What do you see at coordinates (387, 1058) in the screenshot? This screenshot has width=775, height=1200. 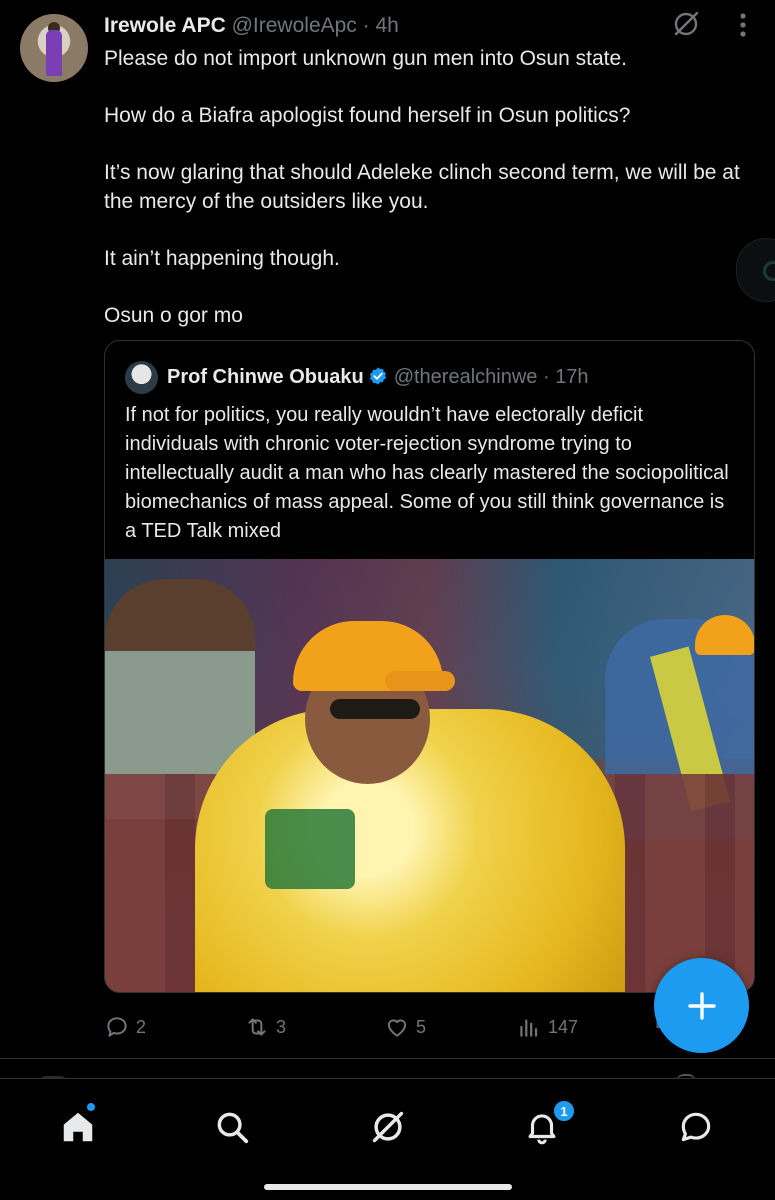 I see `divider` at bounding box center [387, 1058].